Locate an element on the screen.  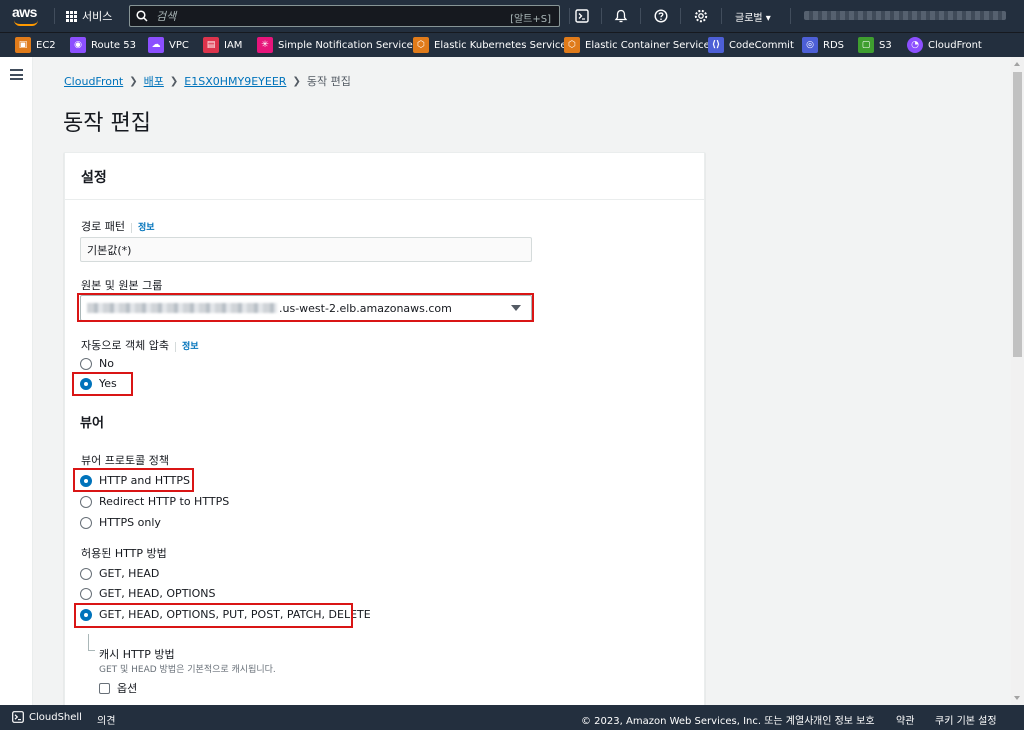
fav-route53: ◉ Route 53 is located at coordinates (103, 45).